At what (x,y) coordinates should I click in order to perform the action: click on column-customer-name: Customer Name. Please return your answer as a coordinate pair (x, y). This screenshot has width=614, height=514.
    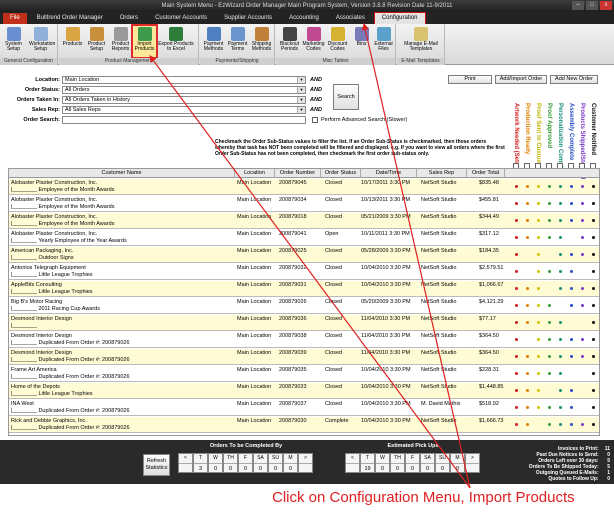
    Looking at the image, I should click on (122, 173).